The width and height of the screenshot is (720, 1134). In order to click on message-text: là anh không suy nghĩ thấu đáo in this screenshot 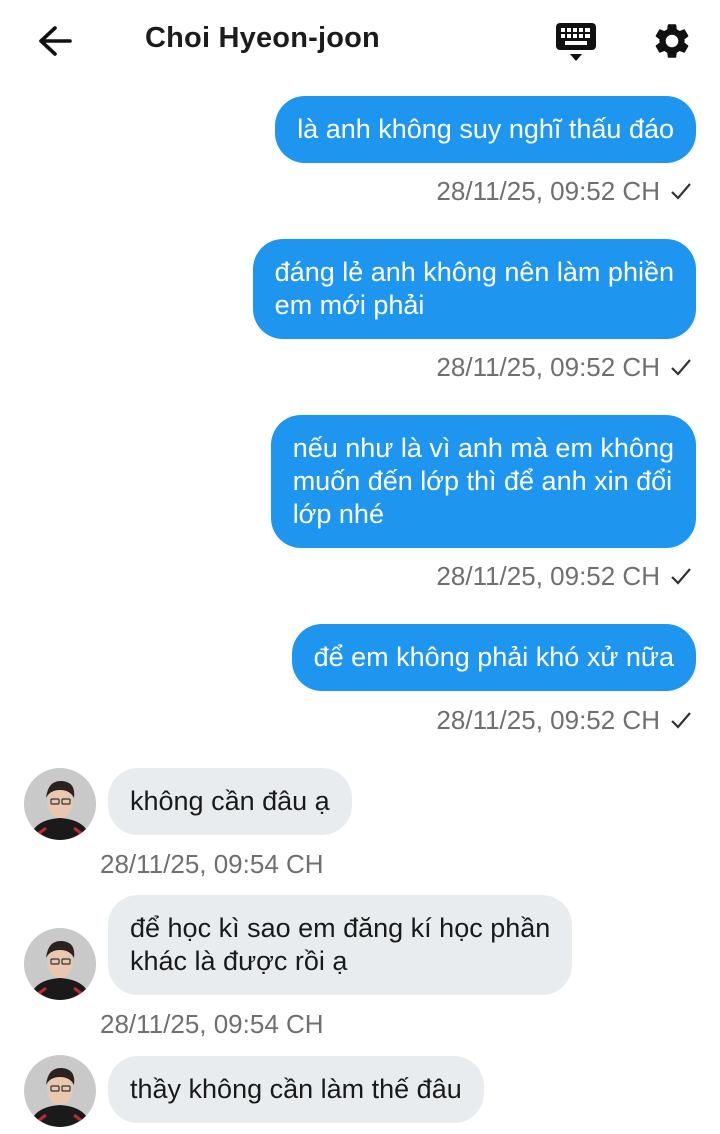, I will do `click(485, 129)`.